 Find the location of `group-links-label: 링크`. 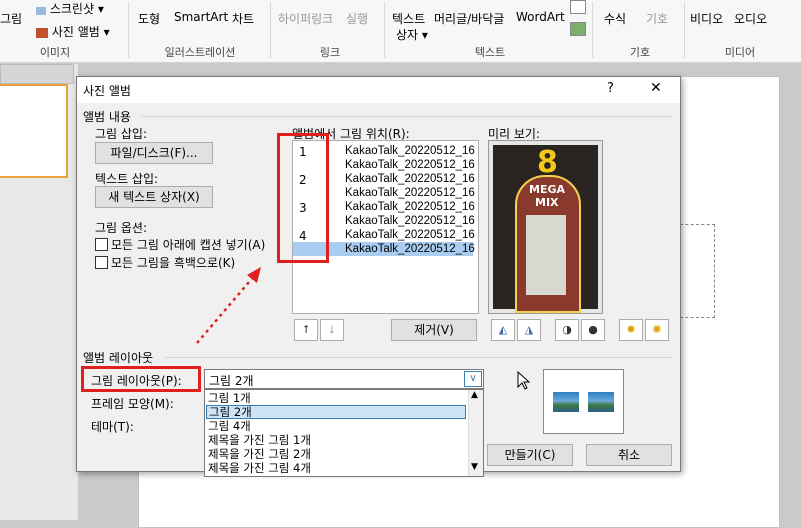

group-links-label: 링크 is located at coordinates (330, 52).